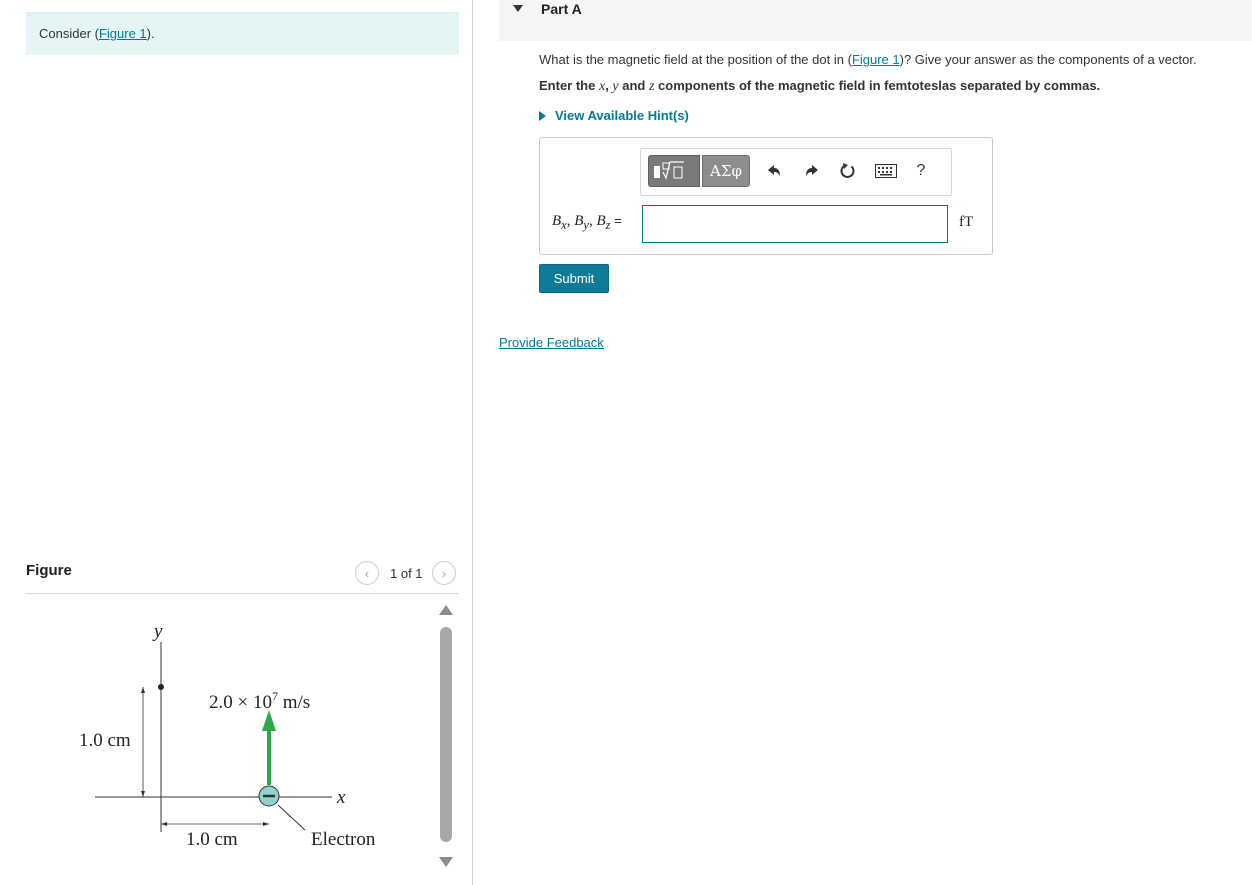  Describe the element at coordinates (622, 115) in the screenshot. I see `hint-label: View Available Hint(s)` at that location.